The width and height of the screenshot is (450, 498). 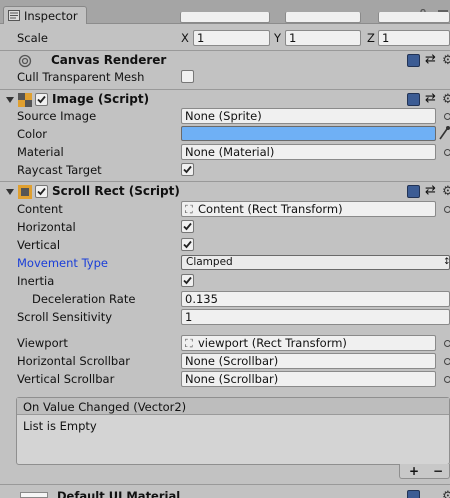 I want to click on vertical-scrollbar-label: Vertical Scrollbar, so click(x=66, y=379).